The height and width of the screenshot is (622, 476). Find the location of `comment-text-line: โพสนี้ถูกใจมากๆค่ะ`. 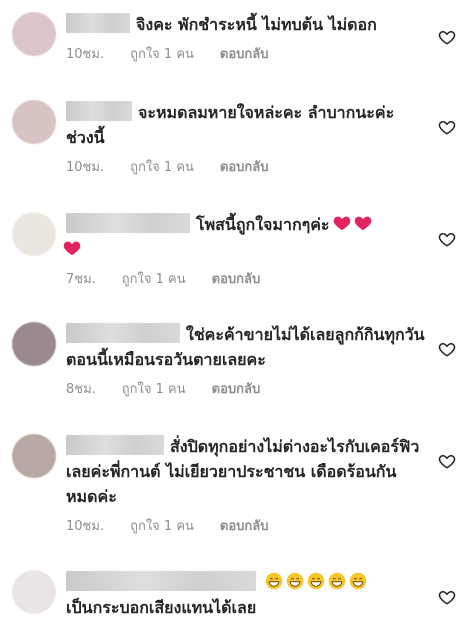

comment-text-line: โพสนี้ถูกใจมากๆค่ะ is located at coordinates (246, 224).